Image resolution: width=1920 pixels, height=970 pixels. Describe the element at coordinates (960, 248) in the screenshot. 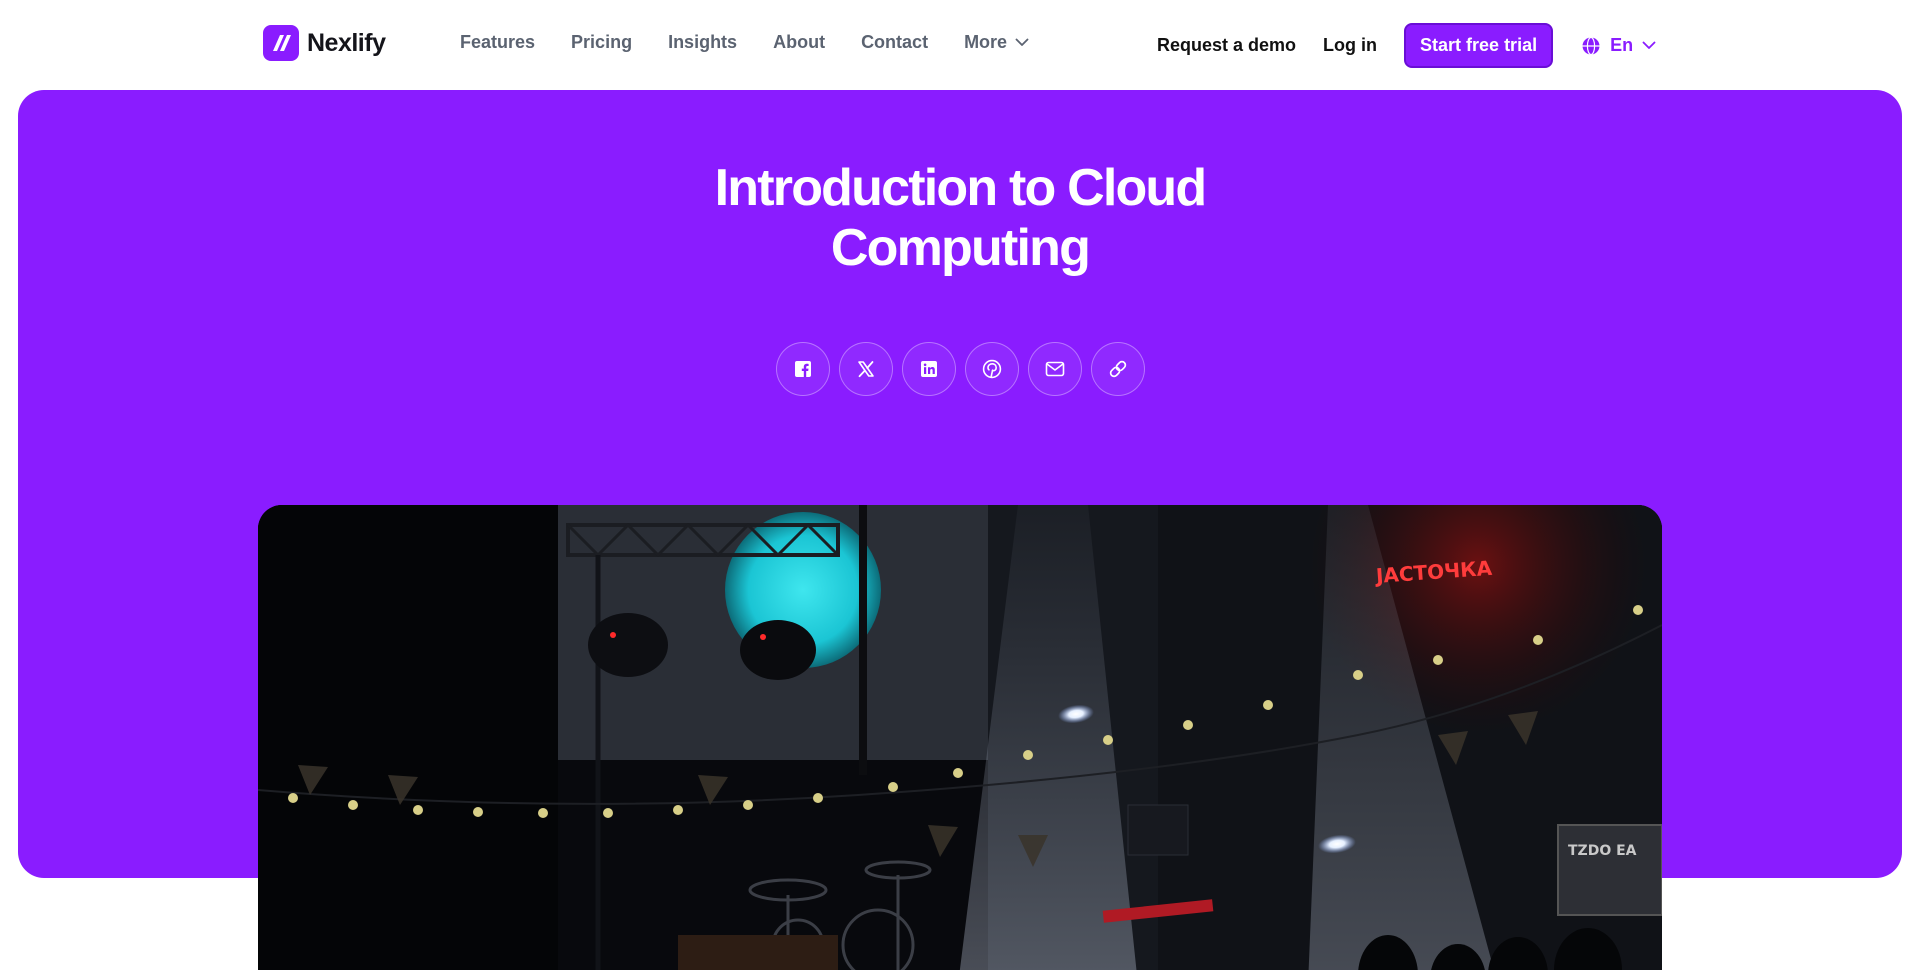

I see `page-title-line-2: Computing` at that location.